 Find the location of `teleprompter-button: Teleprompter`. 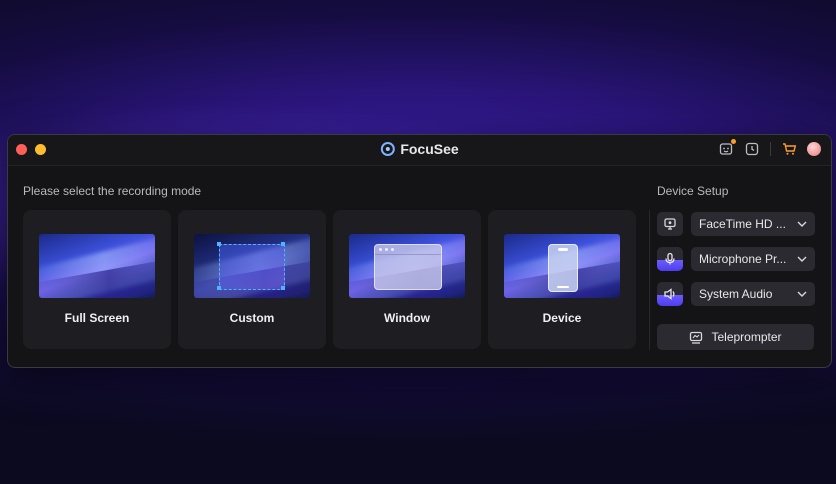

teleprompter-button: Teleprompter is located at coordinates (735, 337).